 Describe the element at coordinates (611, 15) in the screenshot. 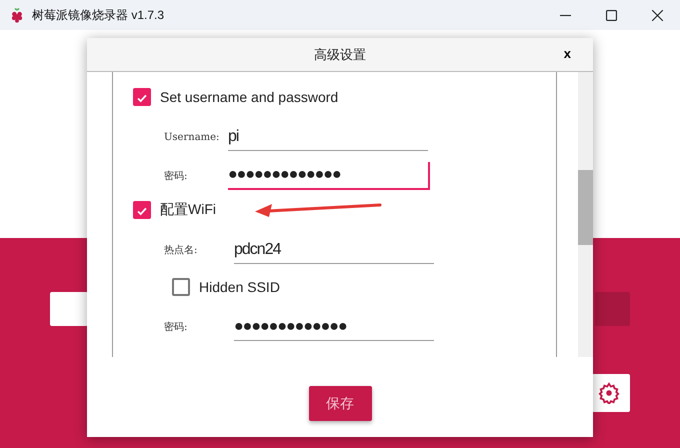

I see `maximize-icon` at that location.